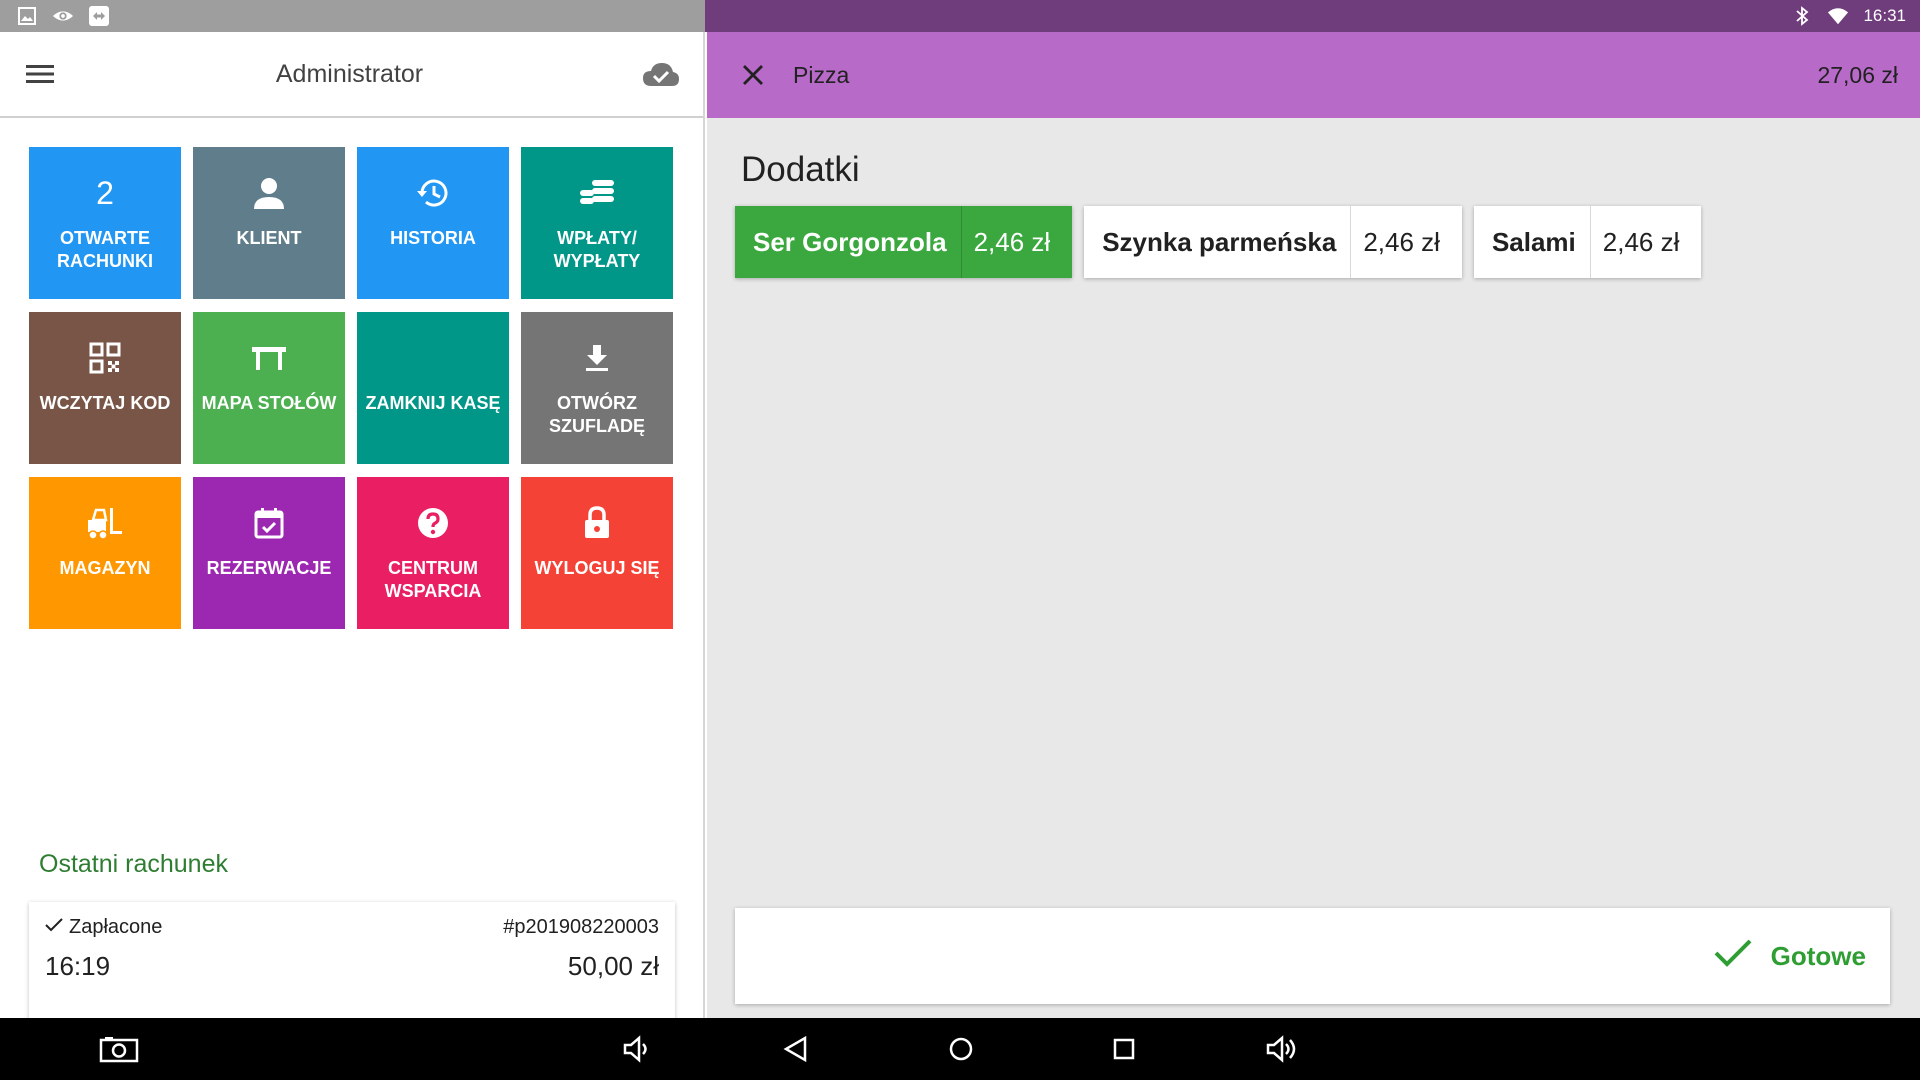 The image size is (1920, 1080). What do you see at coordinates (850, 241) in the screenshot?
I see `addon-name: Ser Gorgonzola` at bounding box center [850, 241].